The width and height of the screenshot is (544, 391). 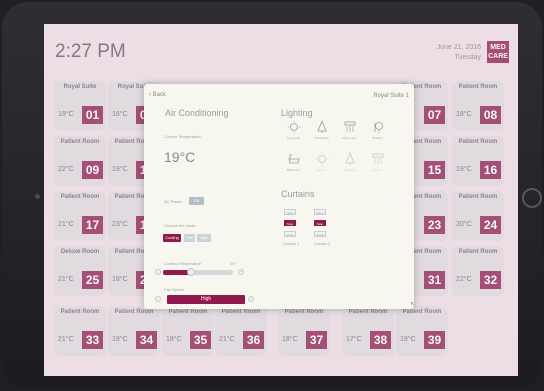 What do you see at coordinates (180, 225) in the screenshot?
I see `mode-label: Choose the mode` at bounding box center [180, 225].